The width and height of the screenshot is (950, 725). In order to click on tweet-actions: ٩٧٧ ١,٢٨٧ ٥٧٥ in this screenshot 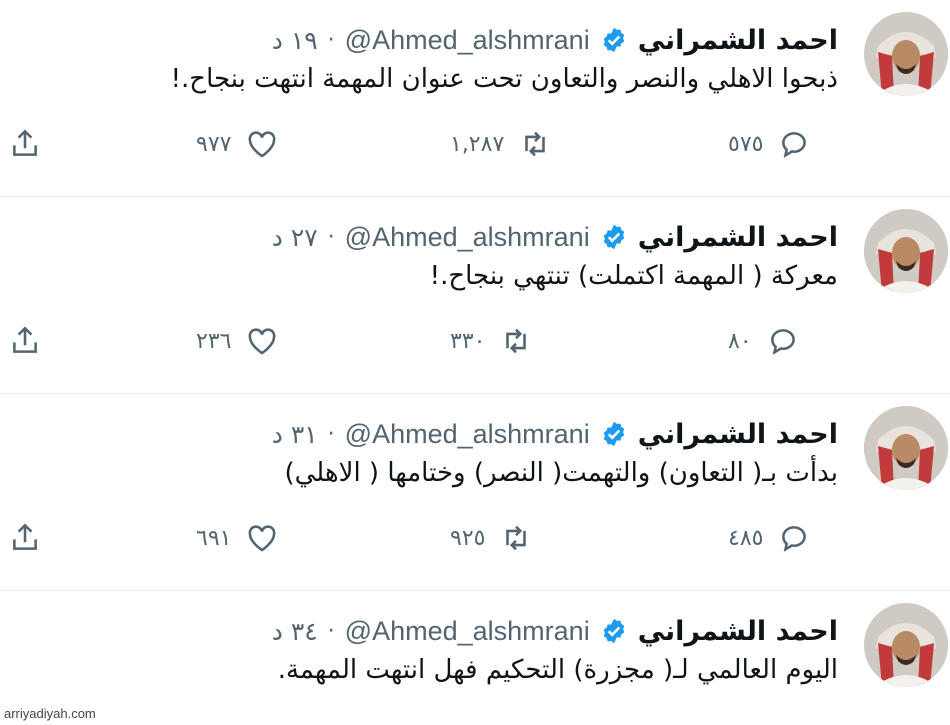, I will do `click(475, 144)`.